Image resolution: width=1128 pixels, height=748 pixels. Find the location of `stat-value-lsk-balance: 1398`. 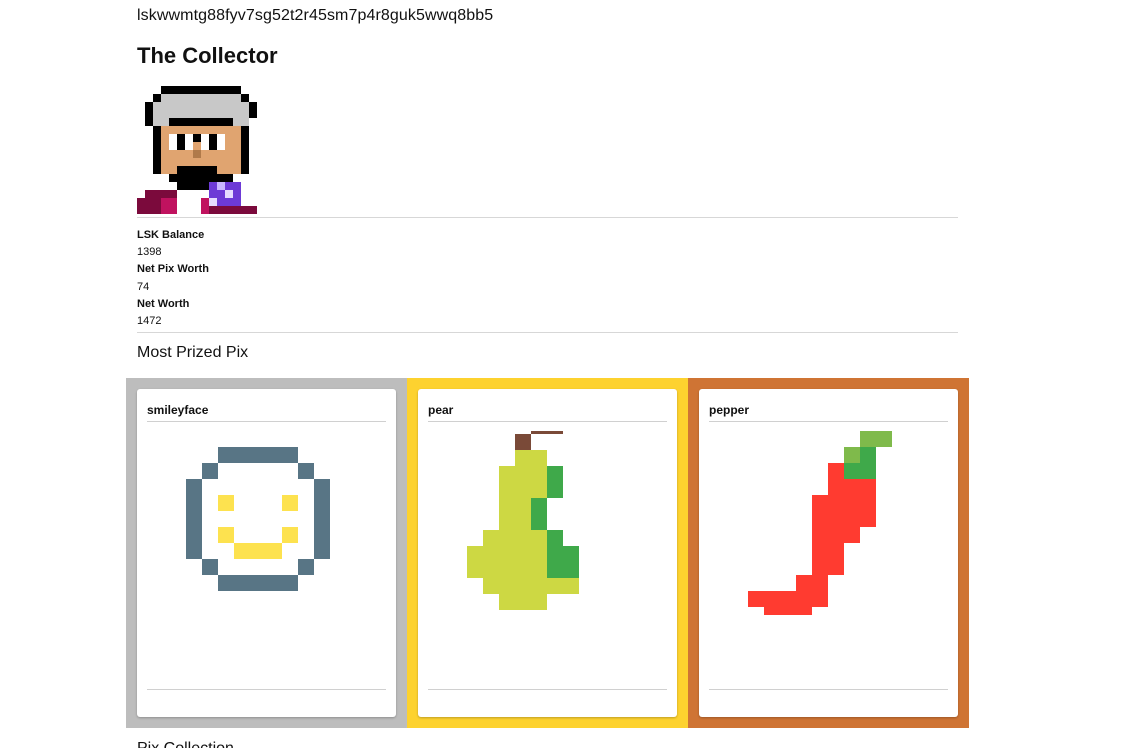

stat-value-lsk-balance: 1398 is located at coordinates (149, 252).